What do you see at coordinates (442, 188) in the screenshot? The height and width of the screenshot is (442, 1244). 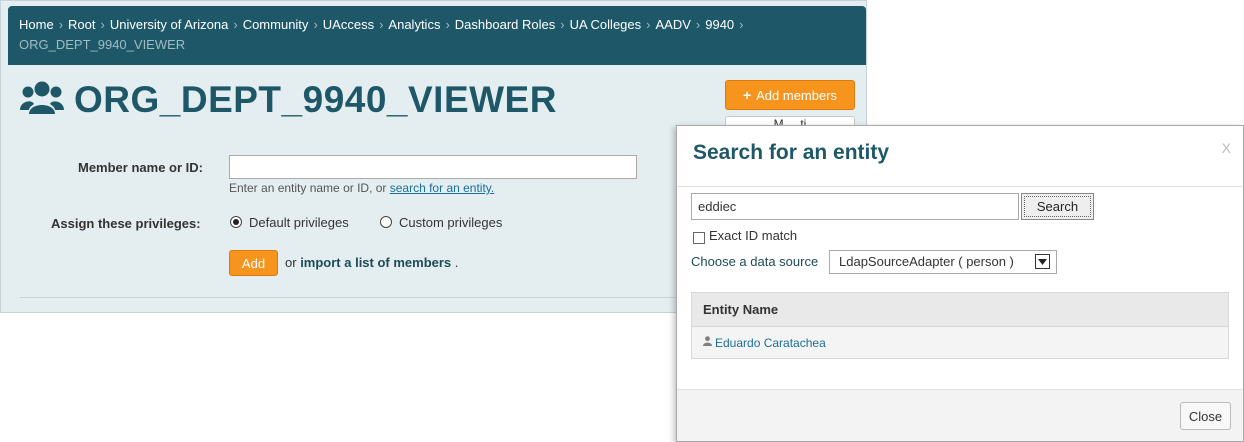 I see `search-entity-link: search for an entity.` at bounding box center [442, 188].